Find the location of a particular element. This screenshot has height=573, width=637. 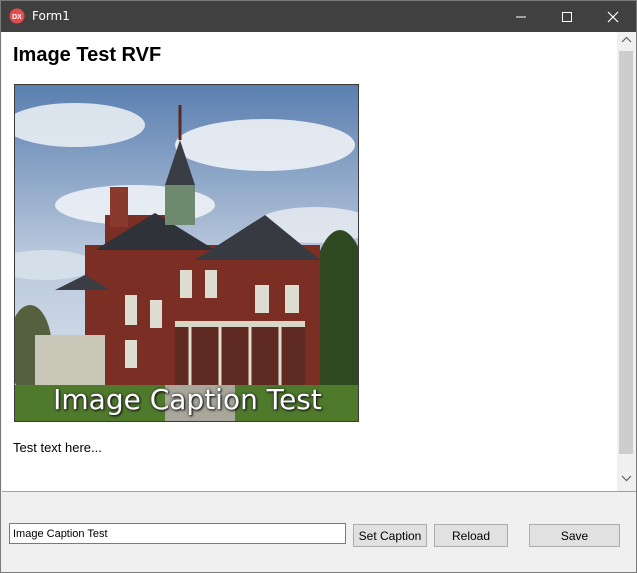

dx-logo-icon: DX is located at coordinates (17, 16).